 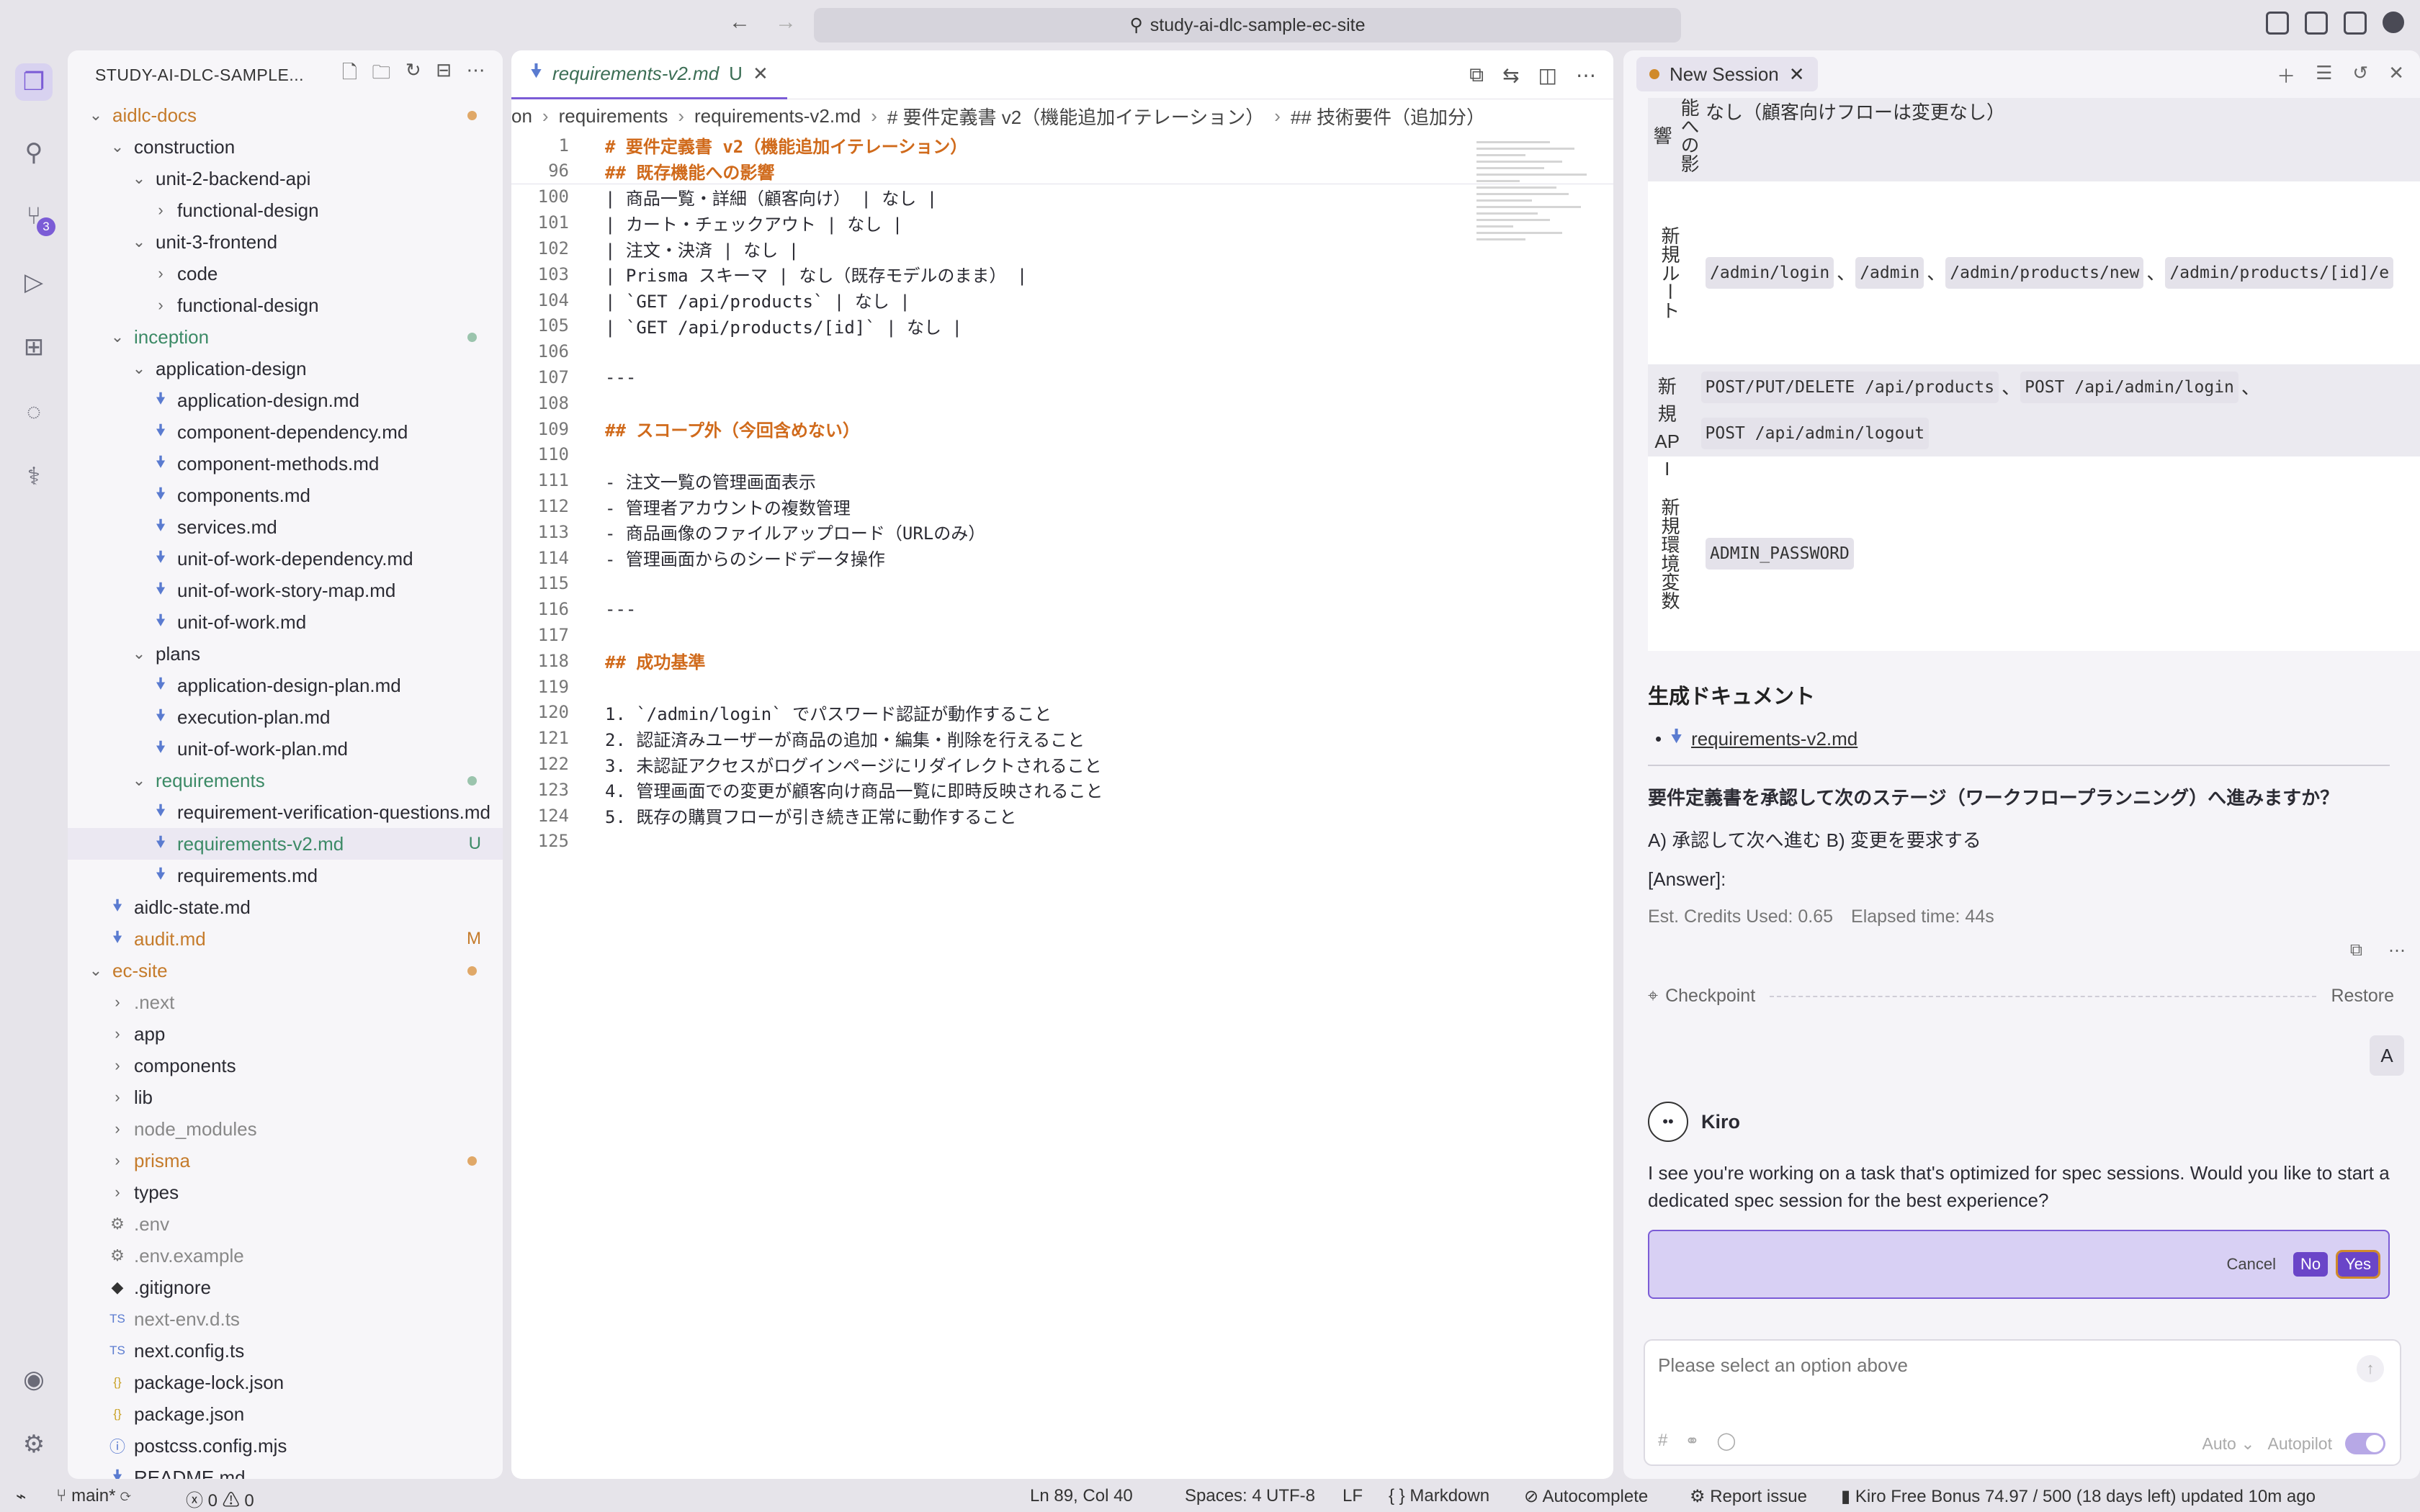 I want to click on history-icon: ↺, so click(x=2360, y=75).